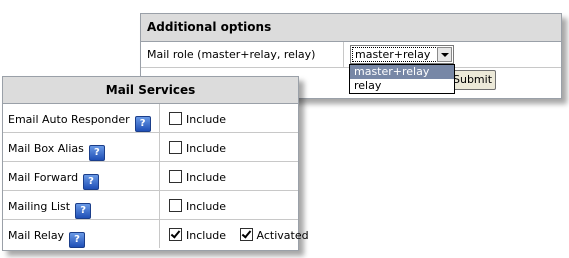 The image size is (569, 258). Describe the element at coordinates (39, 206) in the screenshot. I see `service-label: Mailing List` at that location.